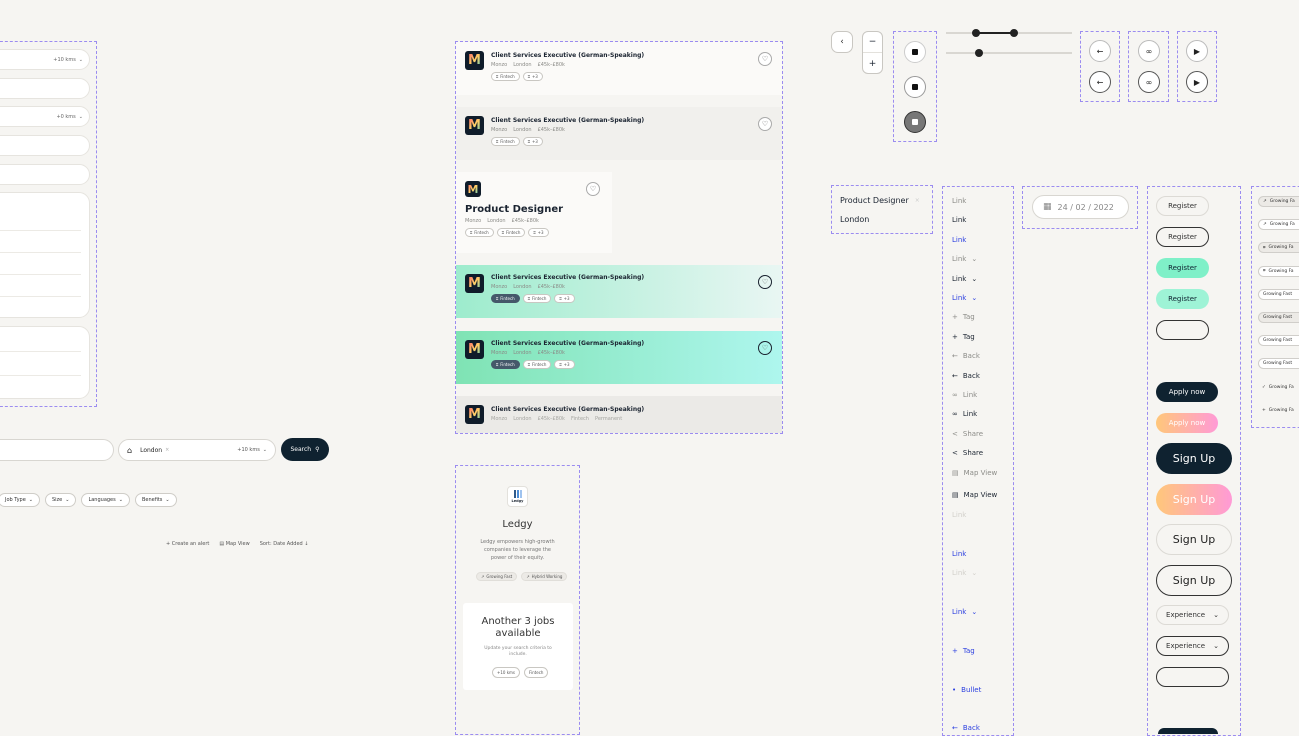  What do you see at coordinates (966, 728) in the screenshot?
I see `back-link-blue: ← Back` at bounding box center [966, 728].